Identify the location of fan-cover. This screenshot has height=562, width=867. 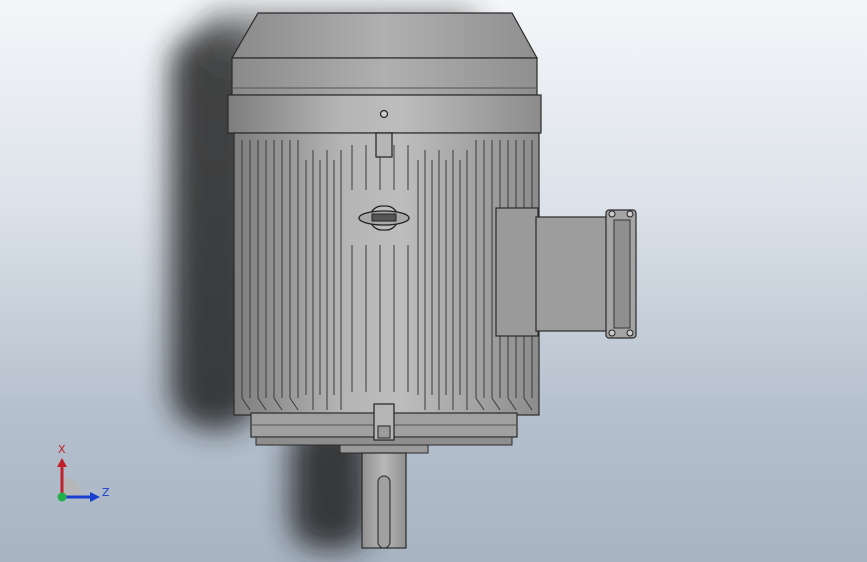
(384, 73).